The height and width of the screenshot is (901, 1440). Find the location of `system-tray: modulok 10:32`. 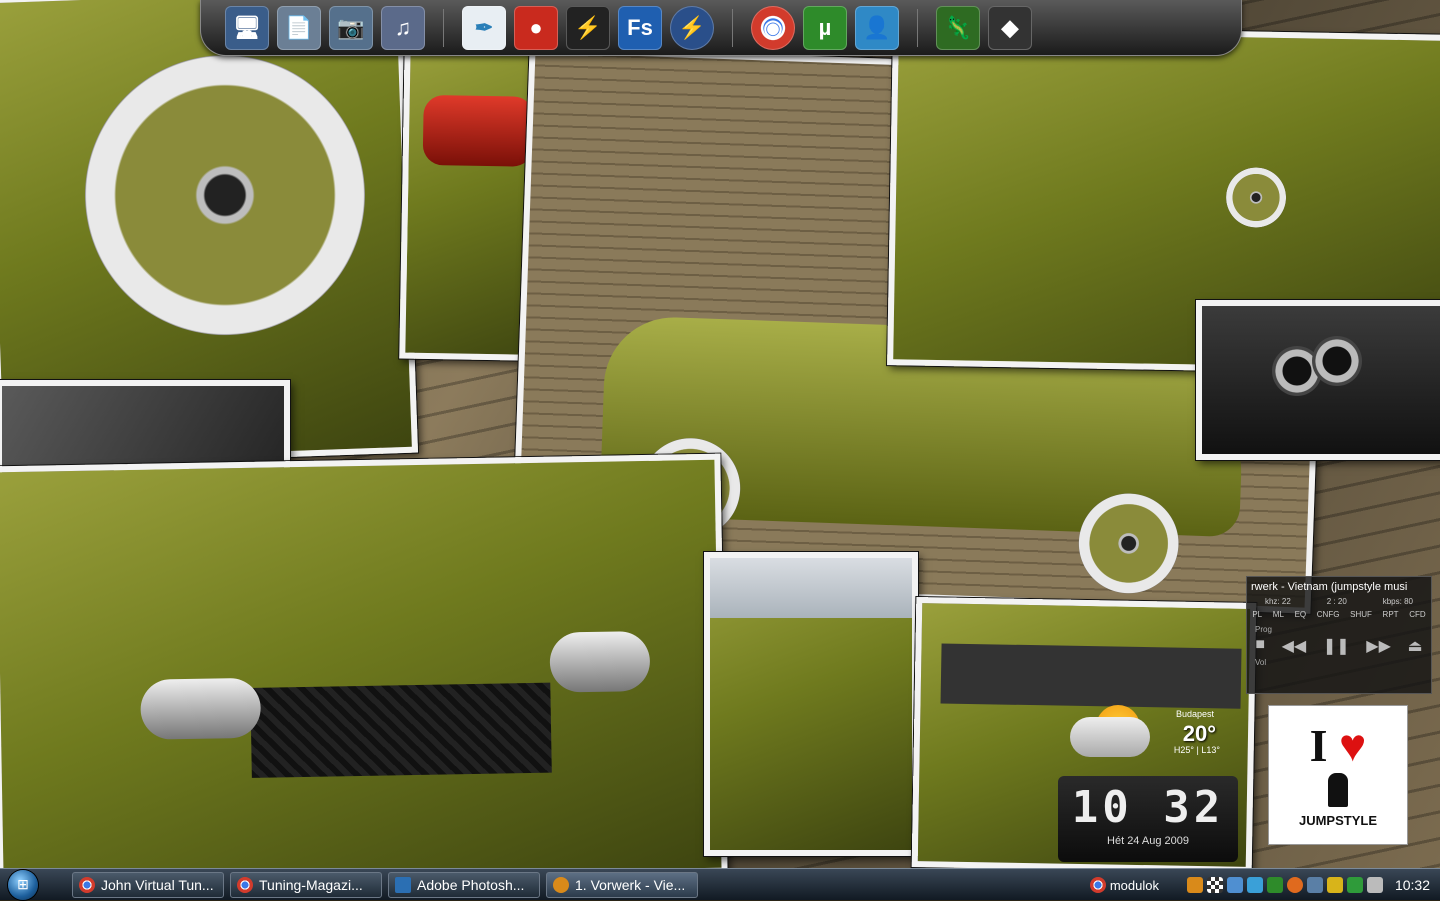

system-tray: modulok 10:32 is located at coordinates (1264, 885).